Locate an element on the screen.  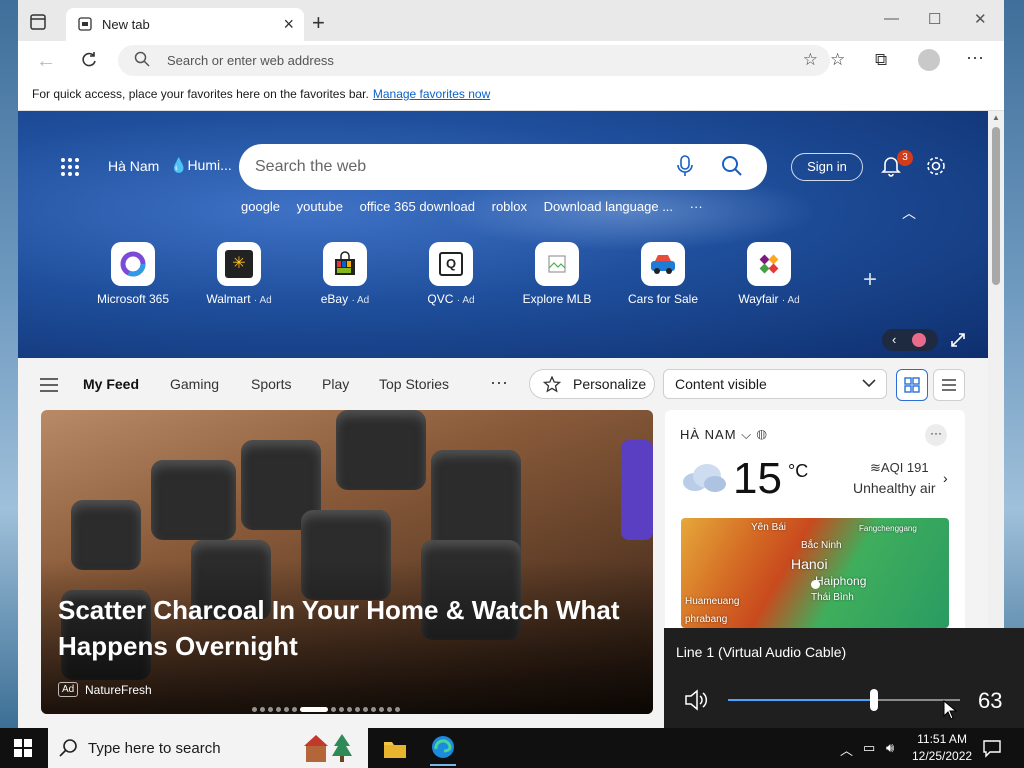
quick-search-item: youtube is located at coordinates (320, 206).